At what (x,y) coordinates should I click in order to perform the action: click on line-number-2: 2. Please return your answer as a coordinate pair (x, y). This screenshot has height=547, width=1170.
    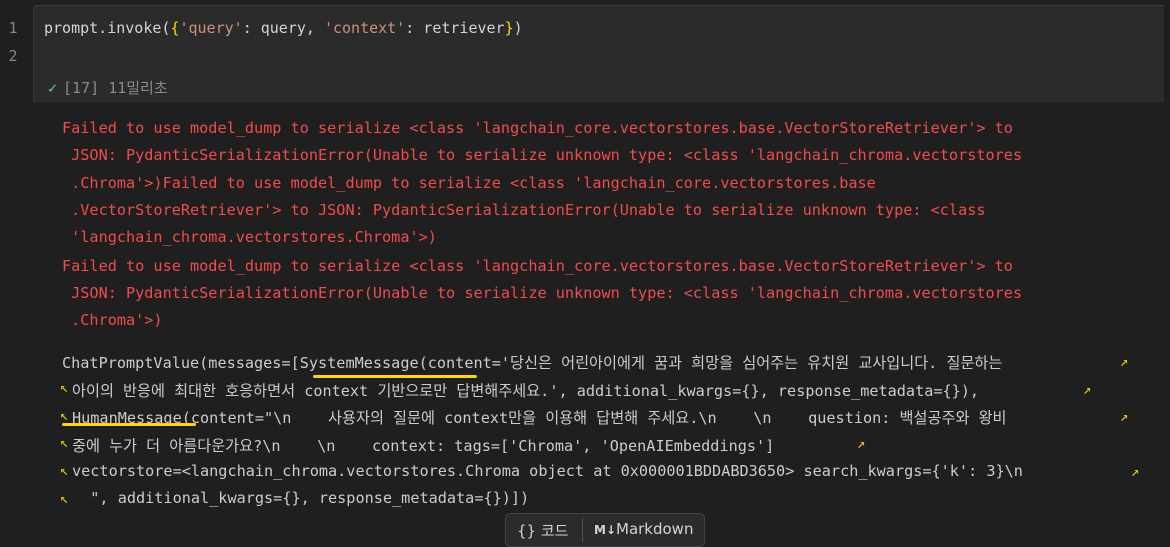
    Looking at the image, I should click on (13, 56).